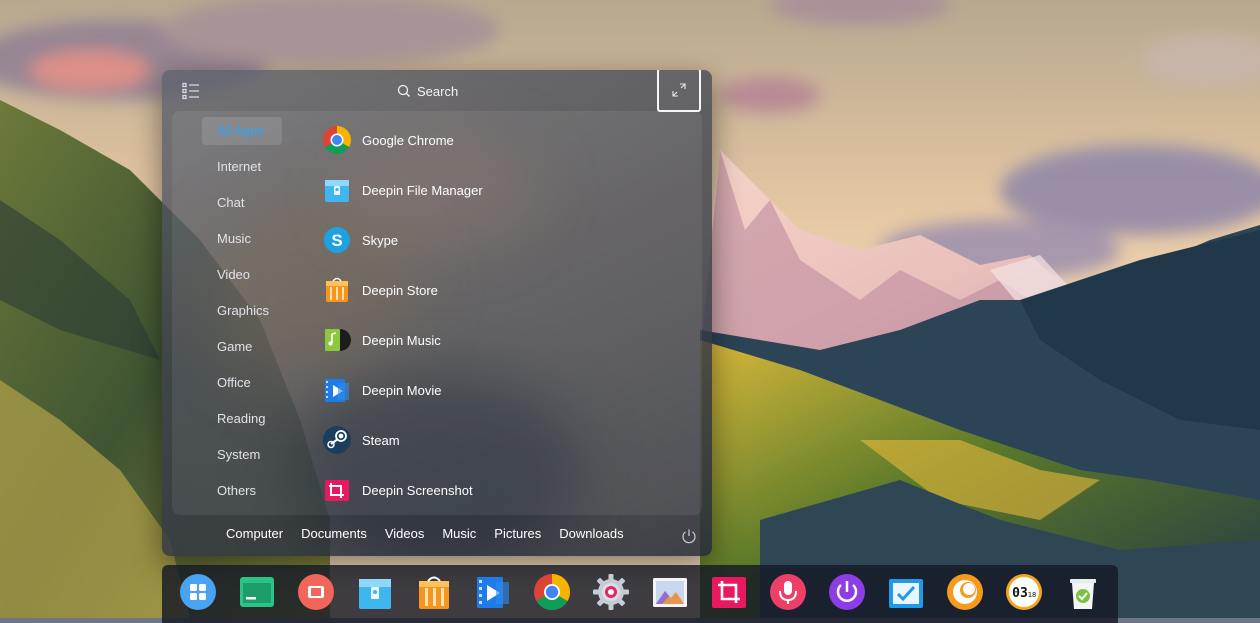 Image resolution: width=1260 pixels, height=623 pixels. What do you see at coordinates (670, 592) in the screenshot?
I see `image-viewer-icon` at bounding box center [670, 592].